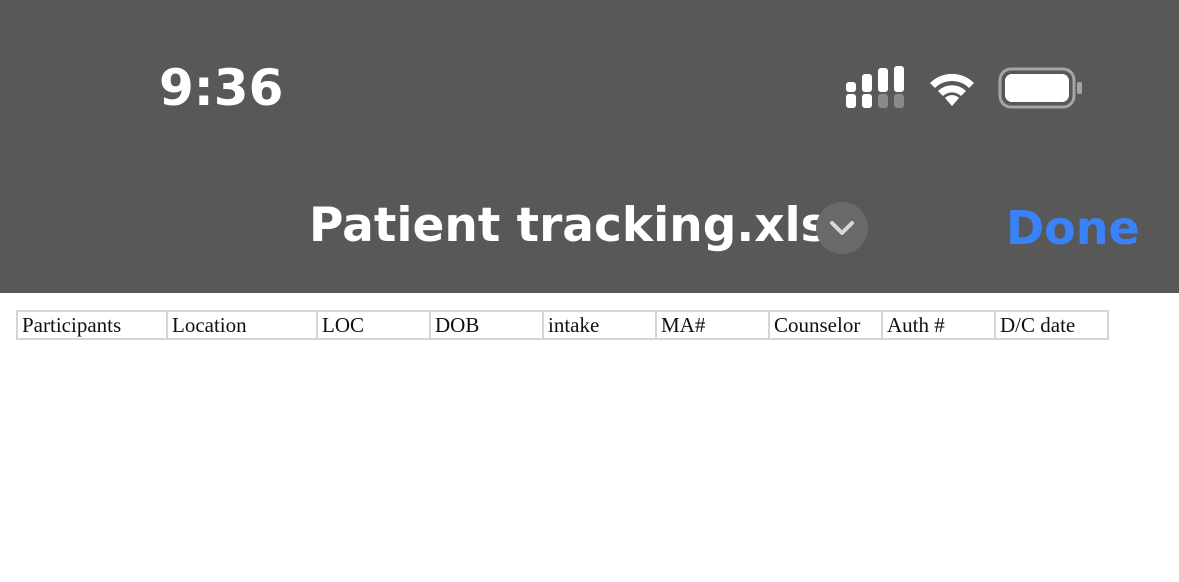 This screenshot has height=582, width=1179. I want to click on battery-icon, so click(1040, 88).